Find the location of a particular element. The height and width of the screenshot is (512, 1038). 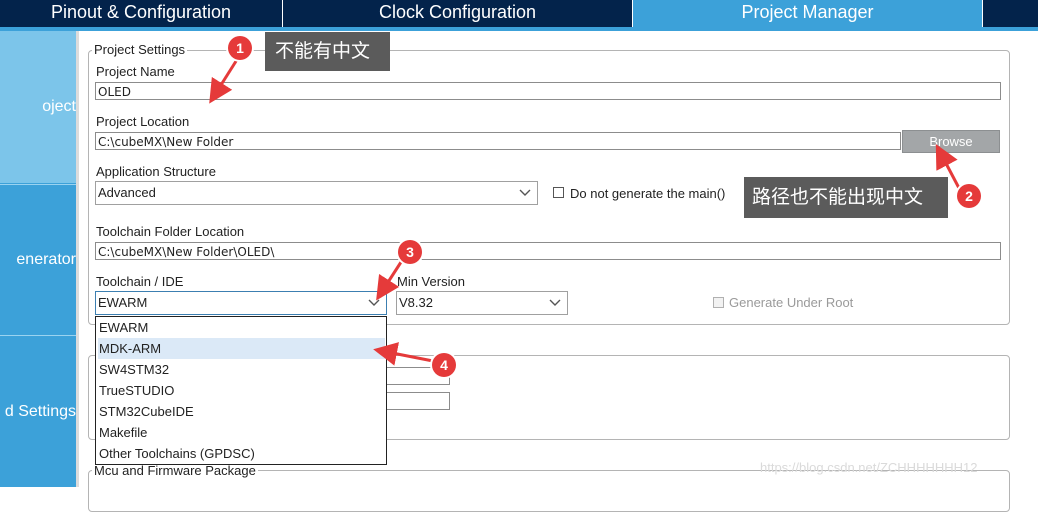

sidenav-label: enerator is located at coordinates (46, 259).